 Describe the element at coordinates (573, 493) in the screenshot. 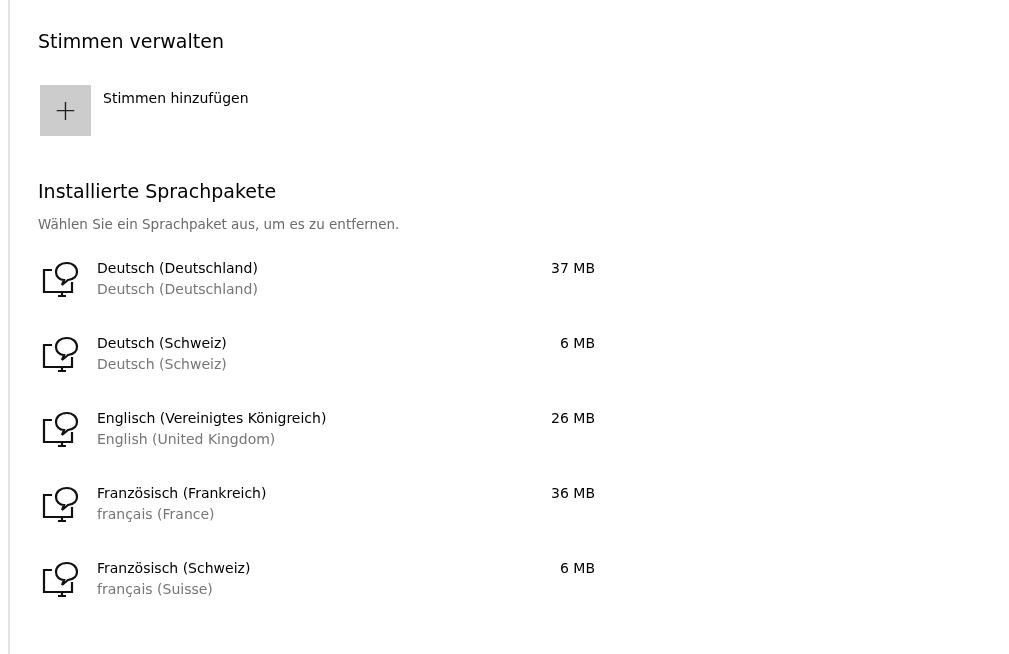

I see `package-size: 36 MB` at that location.